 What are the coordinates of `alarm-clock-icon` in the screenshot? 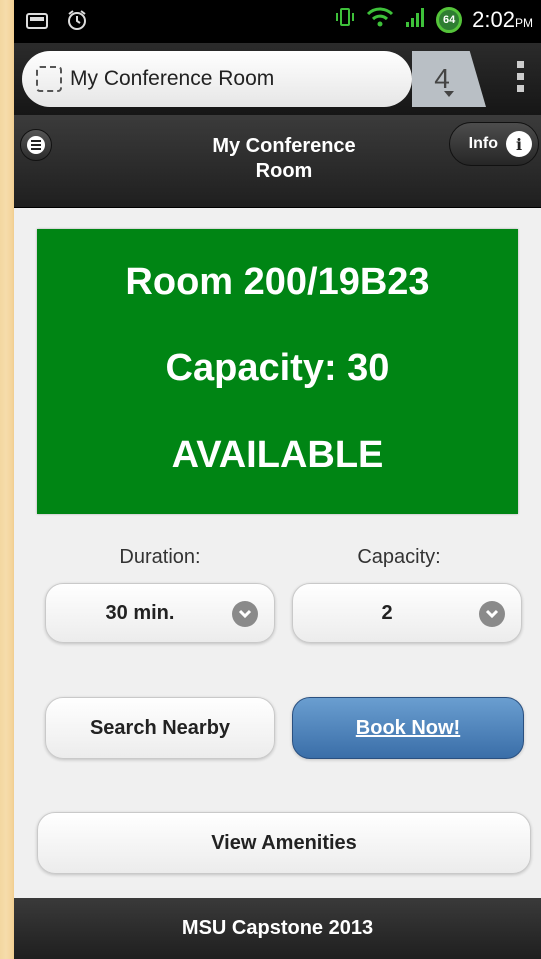 It's located at (77, 20).